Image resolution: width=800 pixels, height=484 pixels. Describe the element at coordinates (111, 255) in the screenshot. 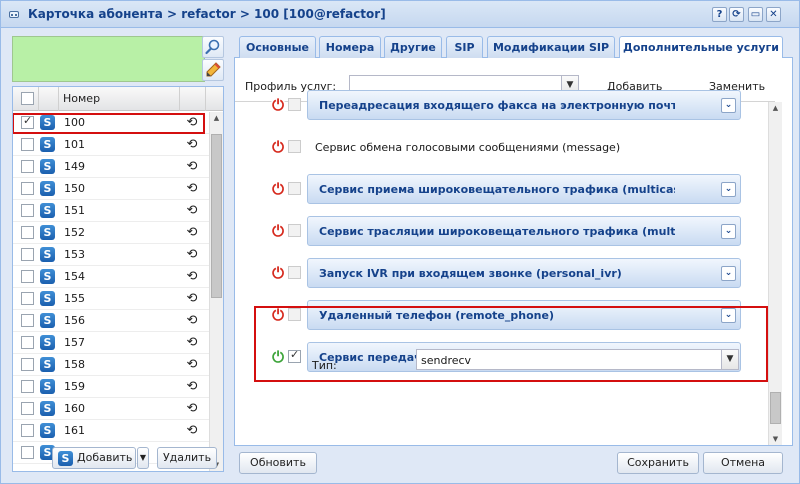

I see `table-row: S 153 ⟲` at that location.